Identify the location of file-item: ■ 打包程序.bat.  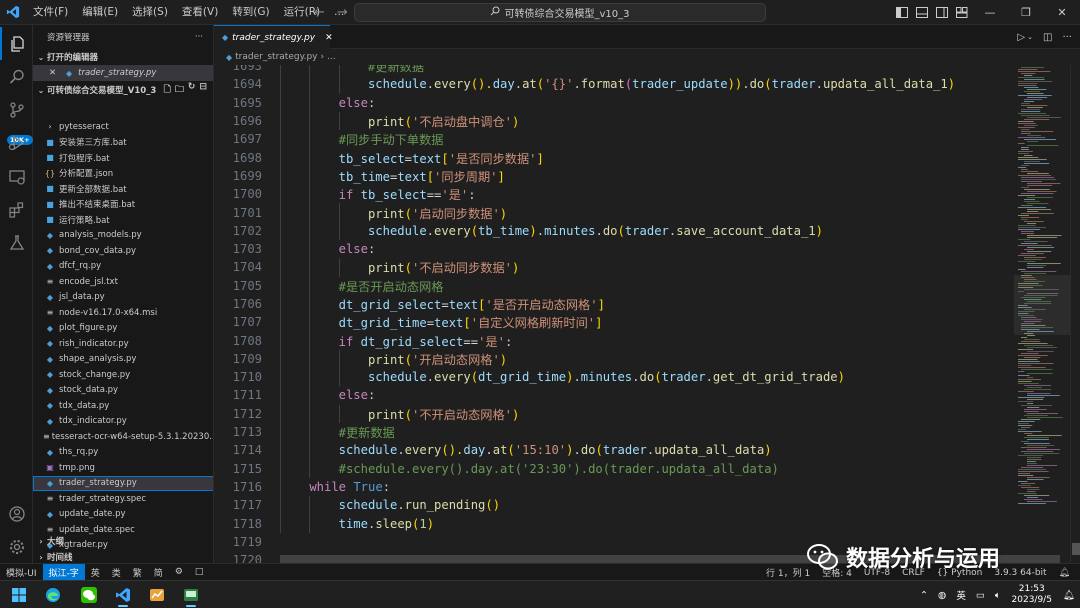
(123, 158).